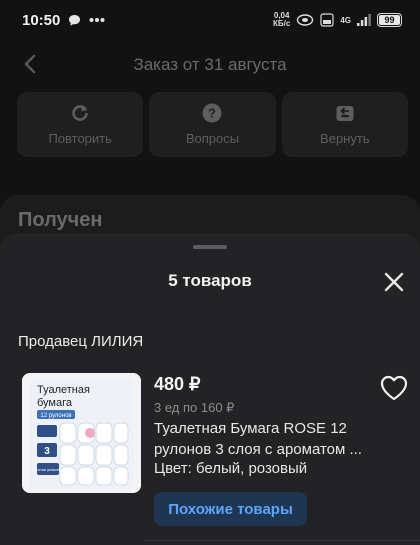 The width and height of the screenshot is (420, 545). I want to click on close-icon, so click(394, 282).